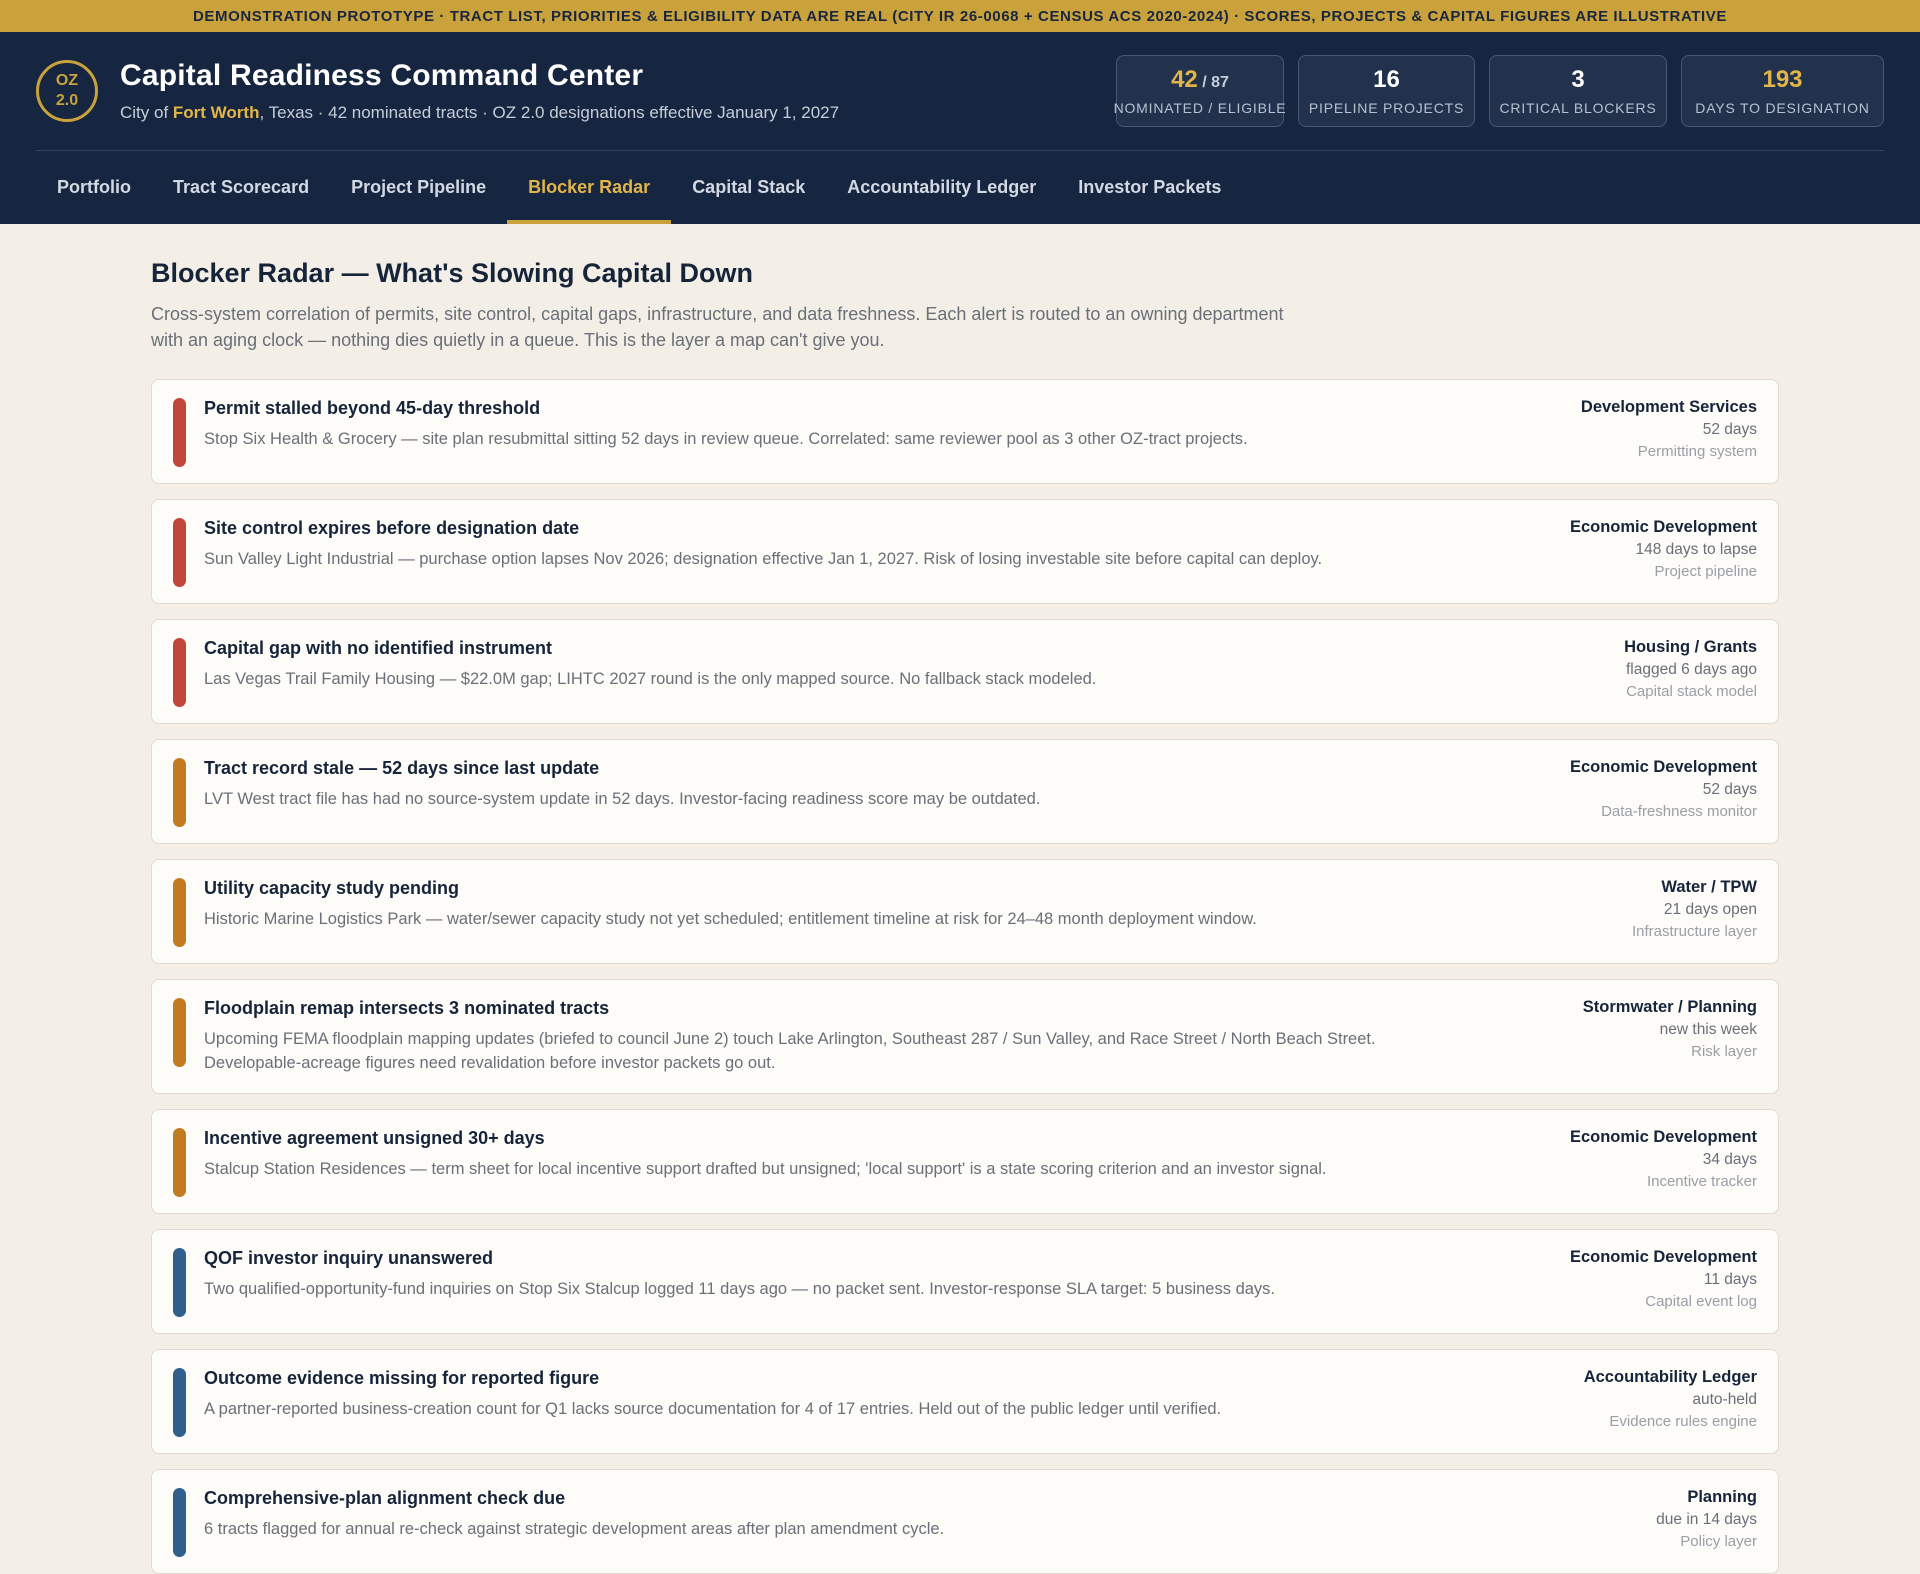 The width and height of the screenshot is (1920, 1574). I want to click on tab-accountability-ledger: Accountability Ledger, so click(941, 187).